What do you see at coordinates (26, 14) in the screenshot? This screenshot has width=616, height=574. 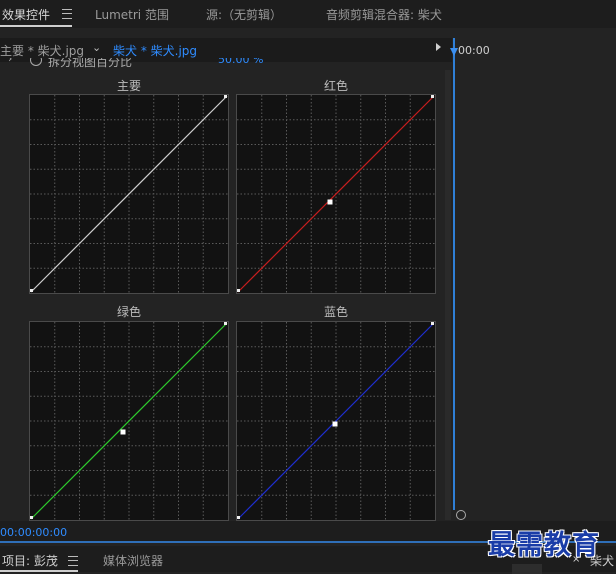 I see `tab-effect-controls: 效果控件` at bounding box center [26, 14].